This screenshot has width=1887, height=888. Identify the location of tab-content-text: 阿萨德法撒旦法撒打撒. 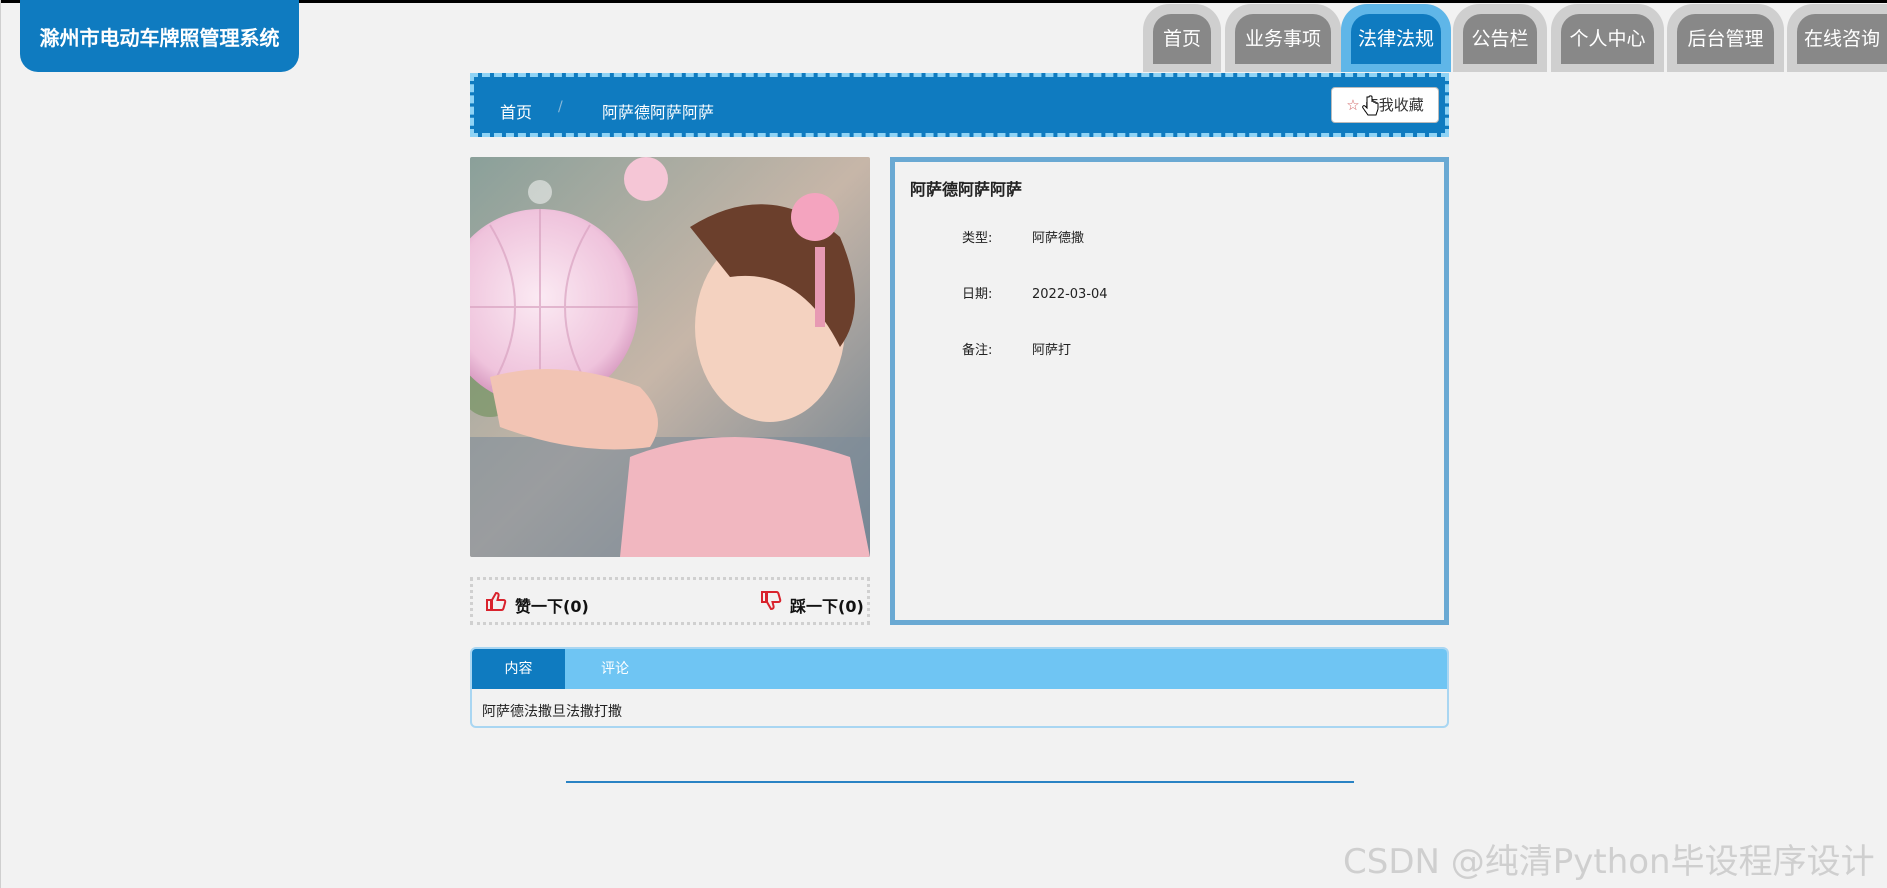
(552, 712).